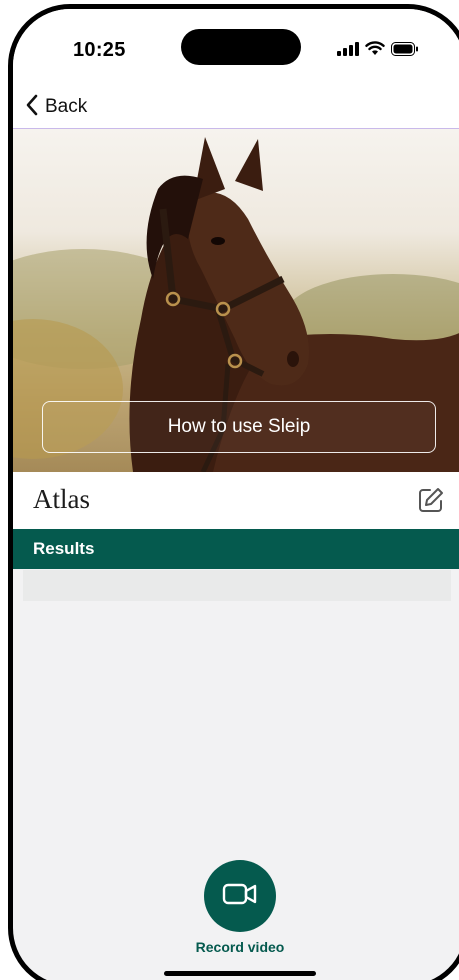 This screenshot has height=980, width=459. I want to click on edit-name-button, so click(432, 501).